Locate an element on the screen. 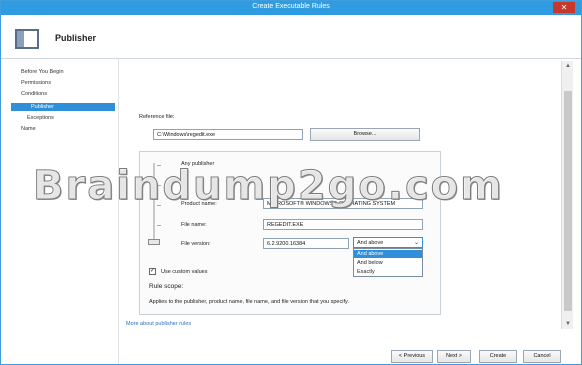  scroll-up-icon: ▲ is located at coordinates (568, 66).